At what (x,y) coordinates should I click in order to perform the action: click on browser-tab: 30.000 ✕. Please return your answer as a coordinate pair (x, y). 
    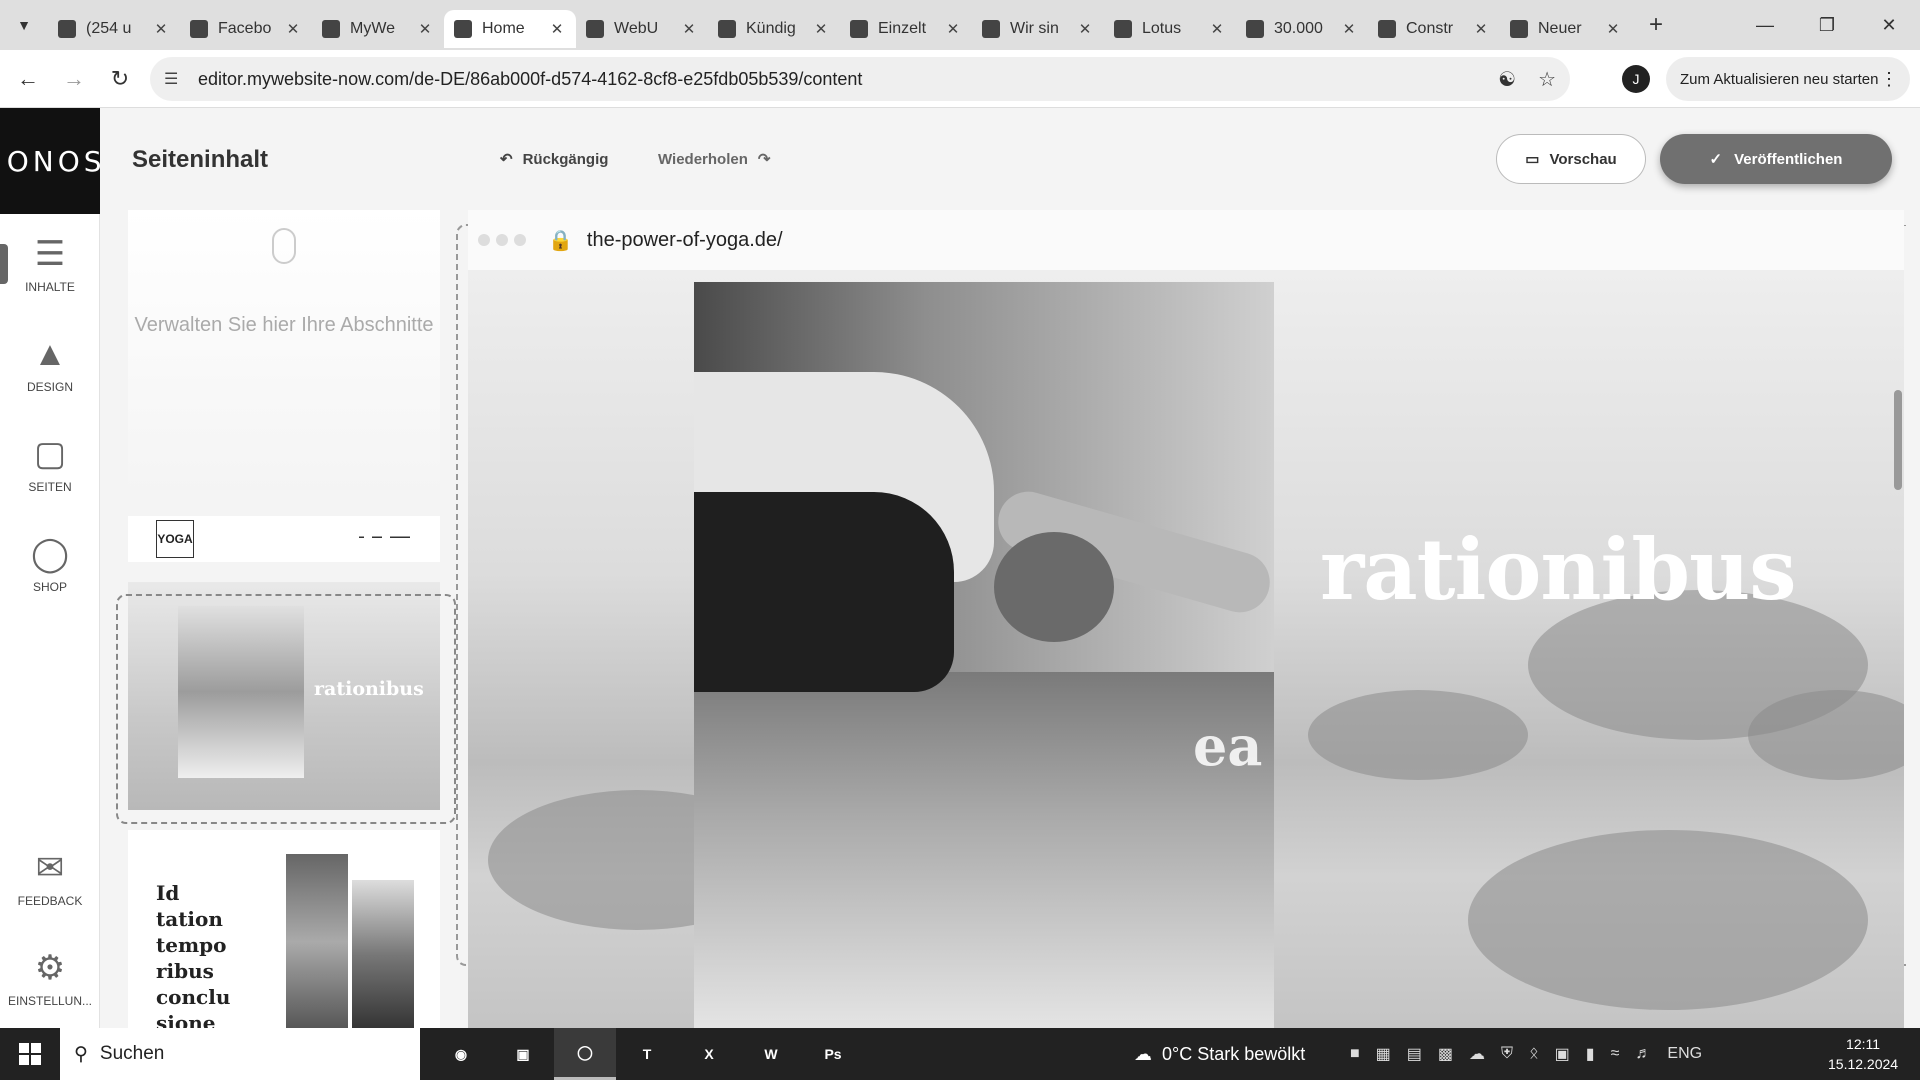
    Looking at the image, I should click on (1302, 29).